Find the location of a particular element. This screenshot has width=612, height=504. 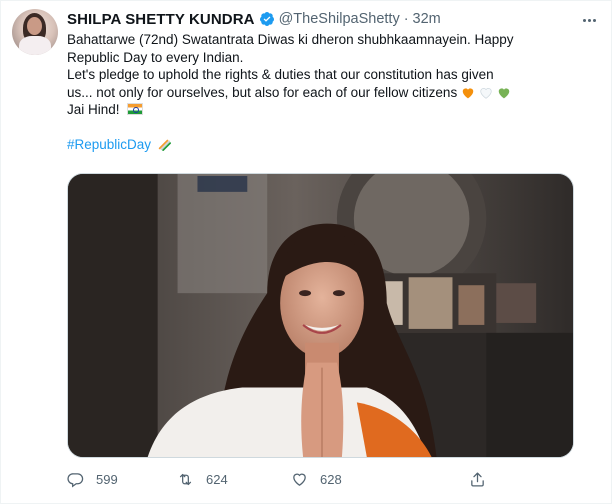

like-button: 628 is located at coordinates (316, 479).